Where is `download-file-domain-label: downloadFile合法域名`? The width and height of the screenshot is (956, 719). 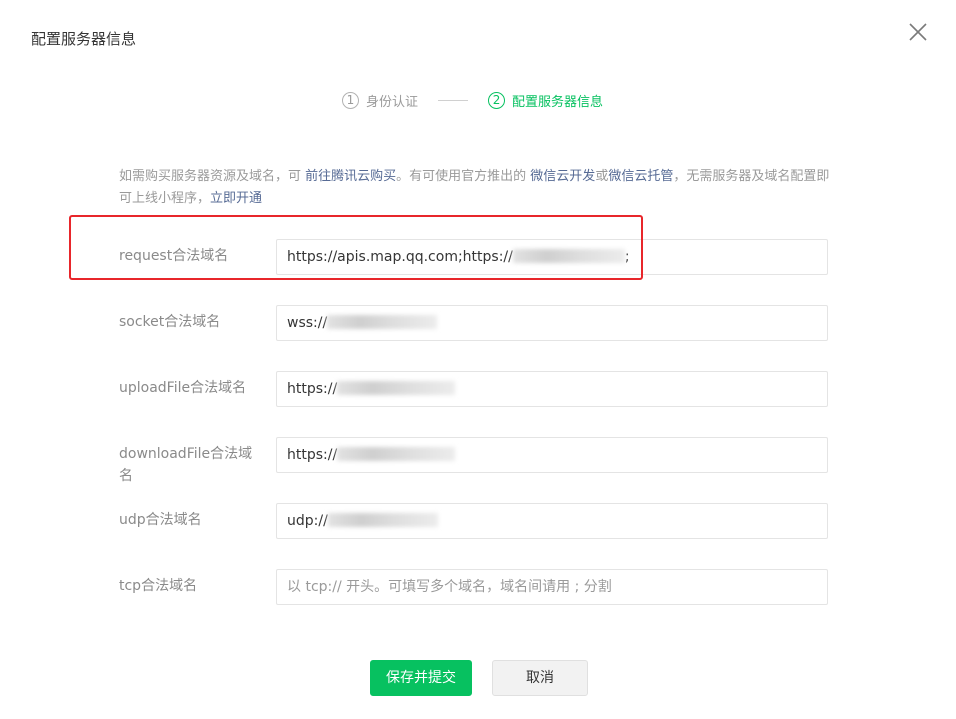 download-file-domain-label: downloadFile合法域名 is located at coordinates (186, 465).